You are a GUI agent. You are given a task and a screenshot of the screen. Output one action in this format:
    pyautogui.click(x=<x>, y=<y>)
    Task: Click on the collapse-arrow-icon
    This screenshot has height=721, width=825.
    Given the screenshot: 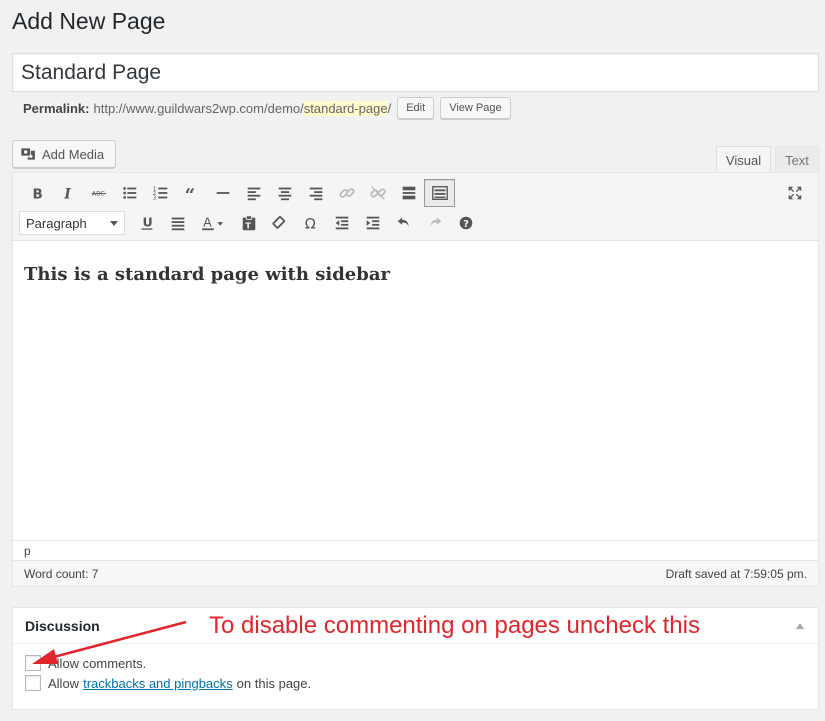 What is the action you would take?
    pyautogui.click(x=800, y=626)
    